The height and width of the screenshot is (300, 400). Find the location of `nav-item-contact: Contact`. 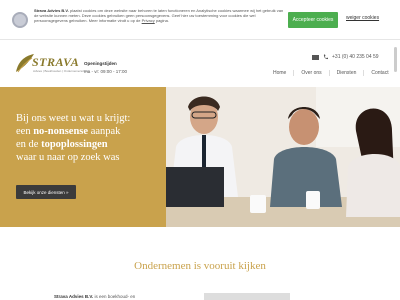

nav-item-contact: Contact is located at coordinates (379, 73).